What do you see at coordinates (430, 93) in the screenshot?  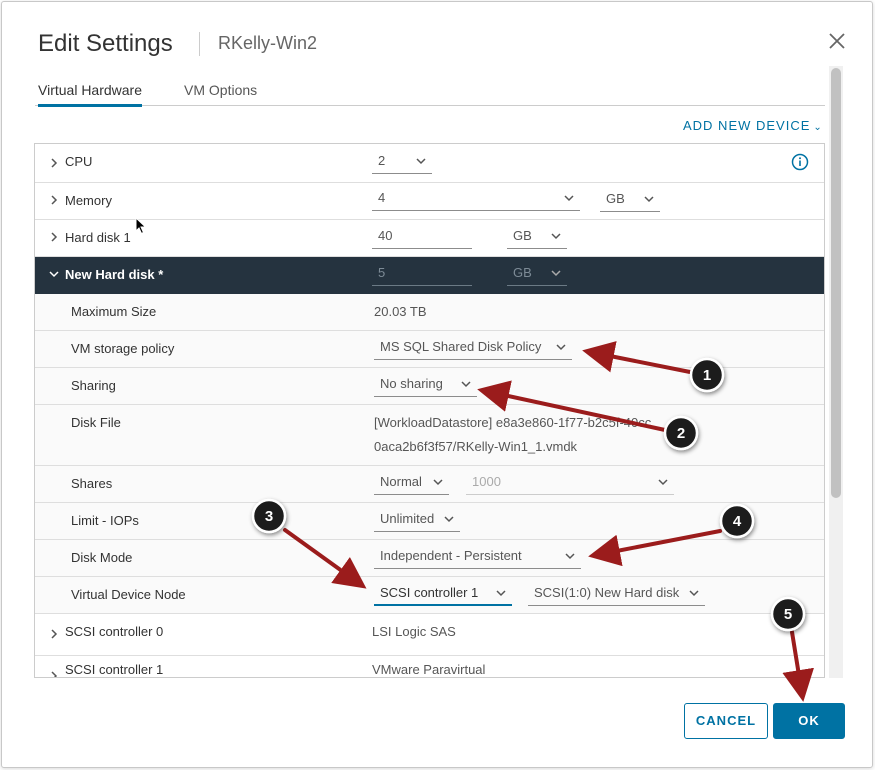 I see `tab-bar: Virtual Hardware VM Options` at bounding box center [430, 93].